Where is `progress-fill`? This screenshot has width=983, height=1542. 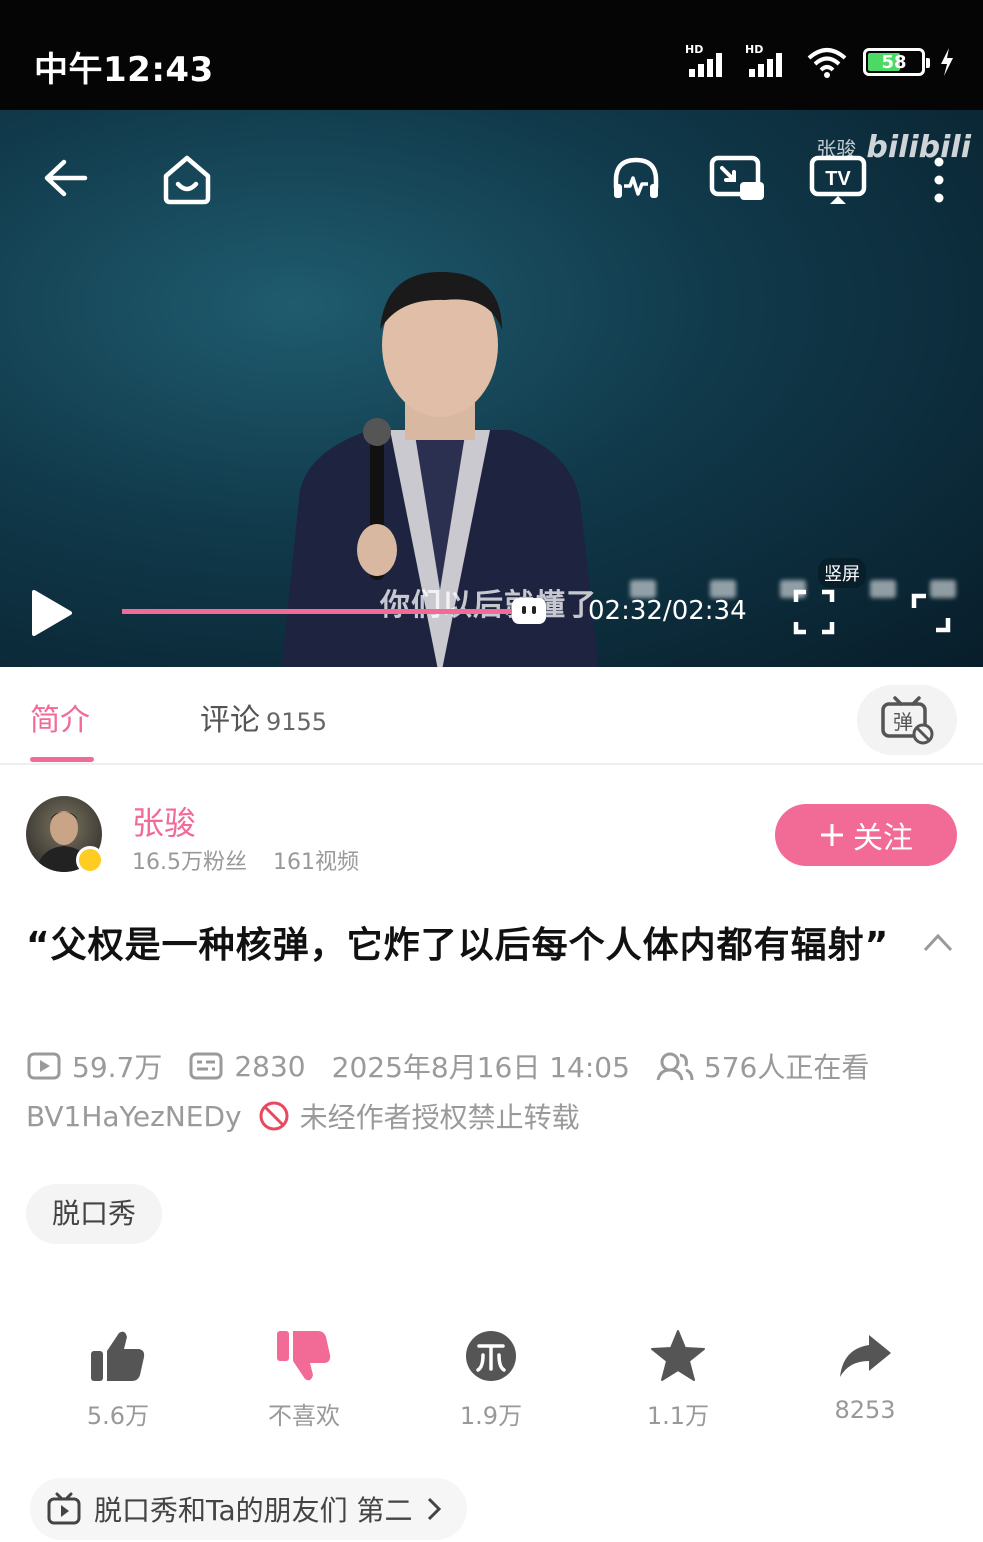 progress-fill is located at coordinates (329, 611).